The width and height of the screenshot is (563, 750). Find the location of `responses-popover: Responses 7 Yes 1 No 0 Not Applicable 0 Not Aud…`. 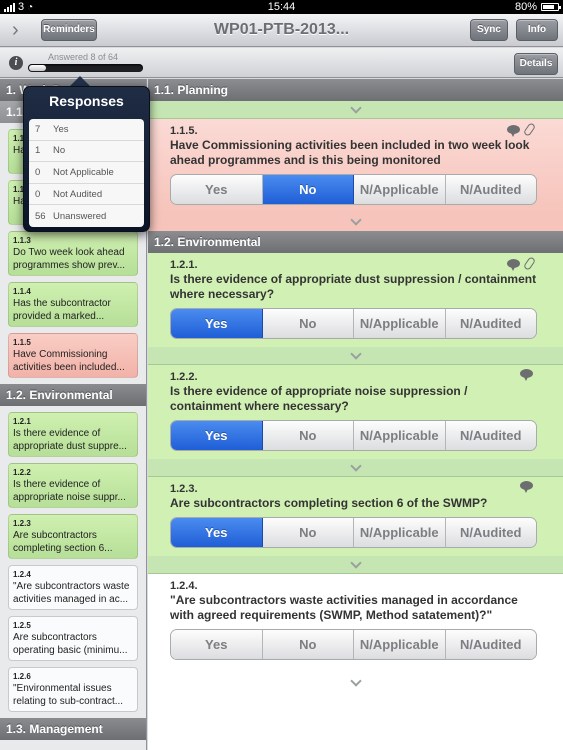

responses-popover: Responses 7 Yes 1 No 0 Not Applicable 0 Not Aud… is located at coordinates (86, 159).